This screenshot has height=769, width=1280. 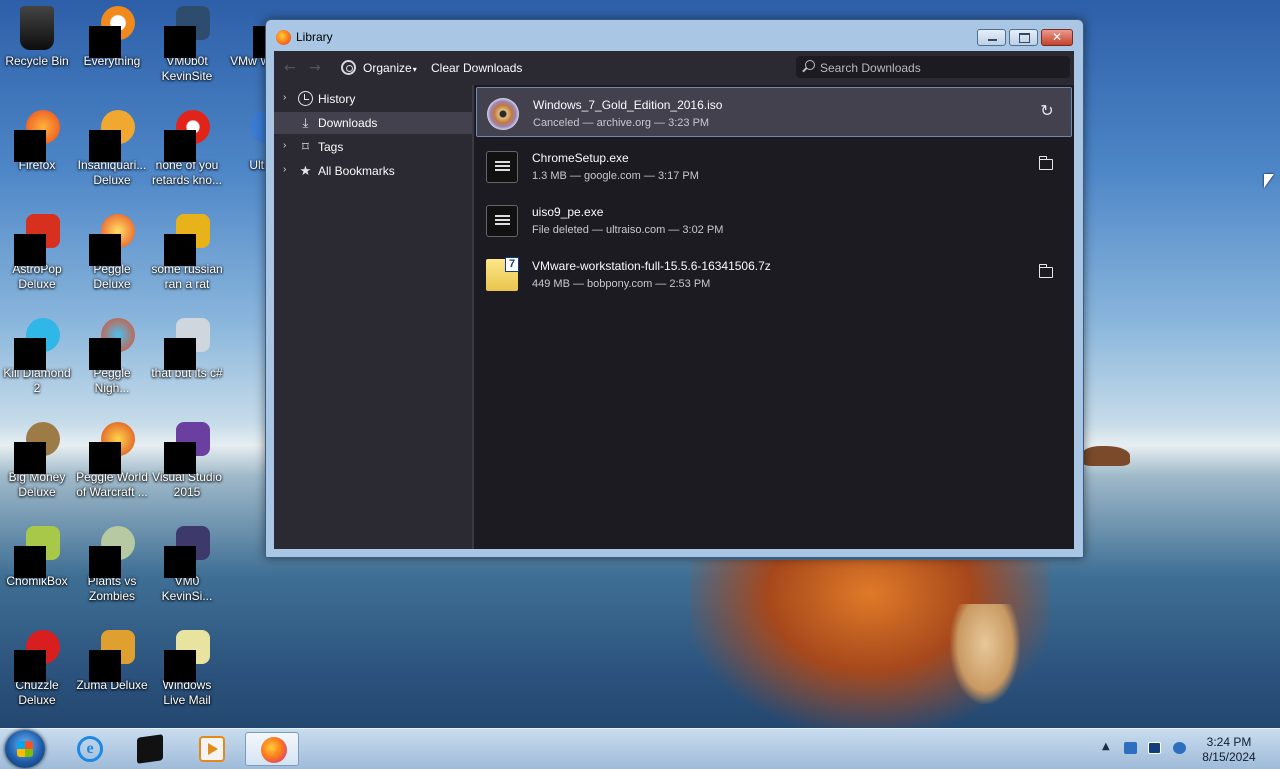 I want to click on mail-icon, so click(x=187, y=656).